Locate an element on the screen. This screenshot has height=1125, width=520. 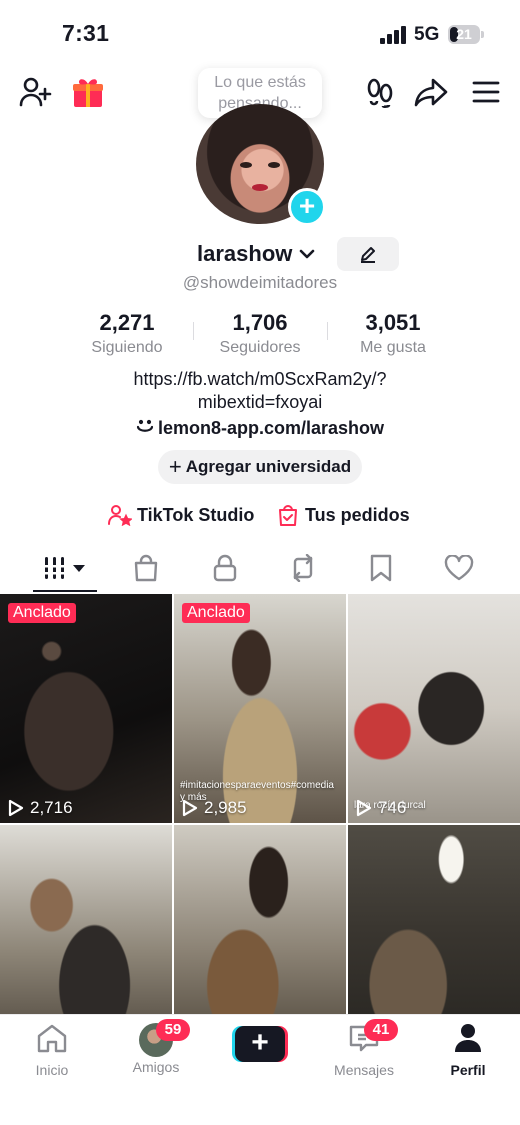
likes-label: Me gusta is located at coordinates (393, 347).